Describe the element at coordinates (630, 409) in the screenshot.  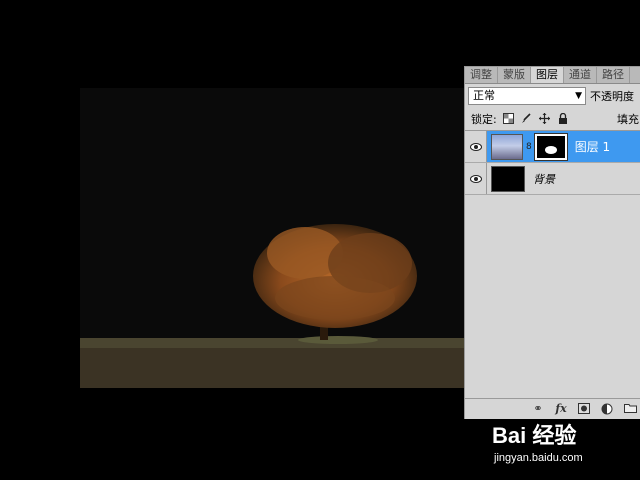
I see `new-group-folder-icon` at that location.